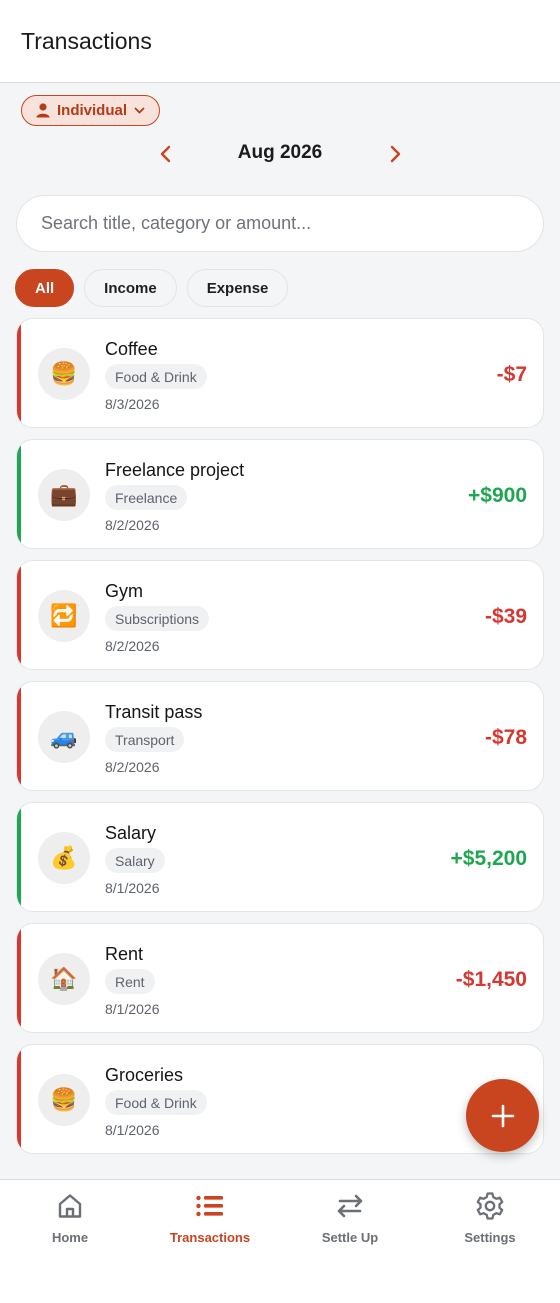 The width and height of the screenshot is (560, 1303). What do you see at coordinates (45, 288) in the screenshot?
I see `filter-chip-all: All` at bounding box center [45, 288].